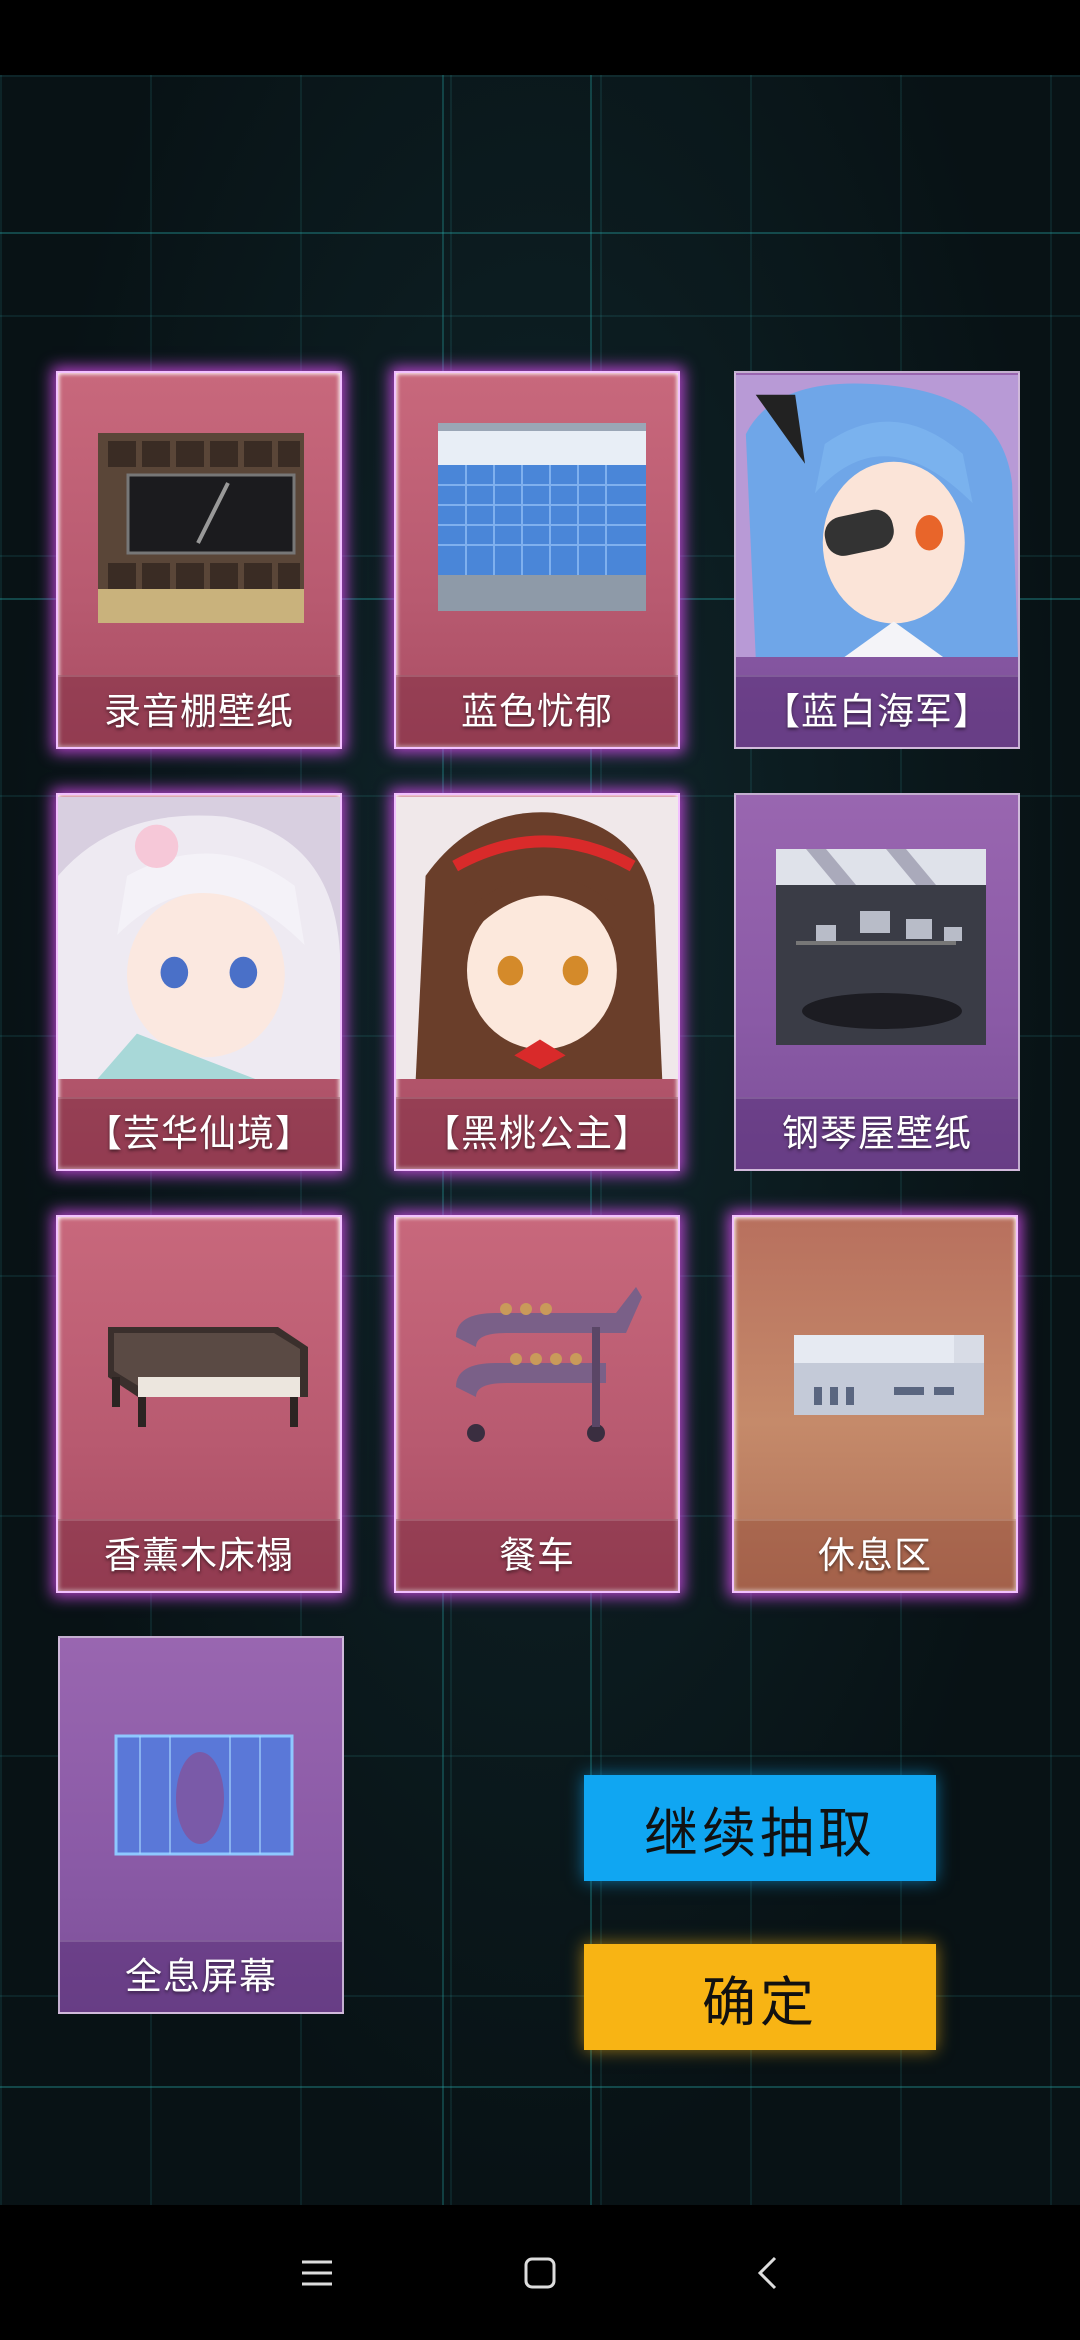 Image resolution: width=1080 pixels, height=2340 pixels. Describe the element at coordinates (877, 1133) in the screenshot. I see `card-label: 钢琴屋壁纸` at that location.